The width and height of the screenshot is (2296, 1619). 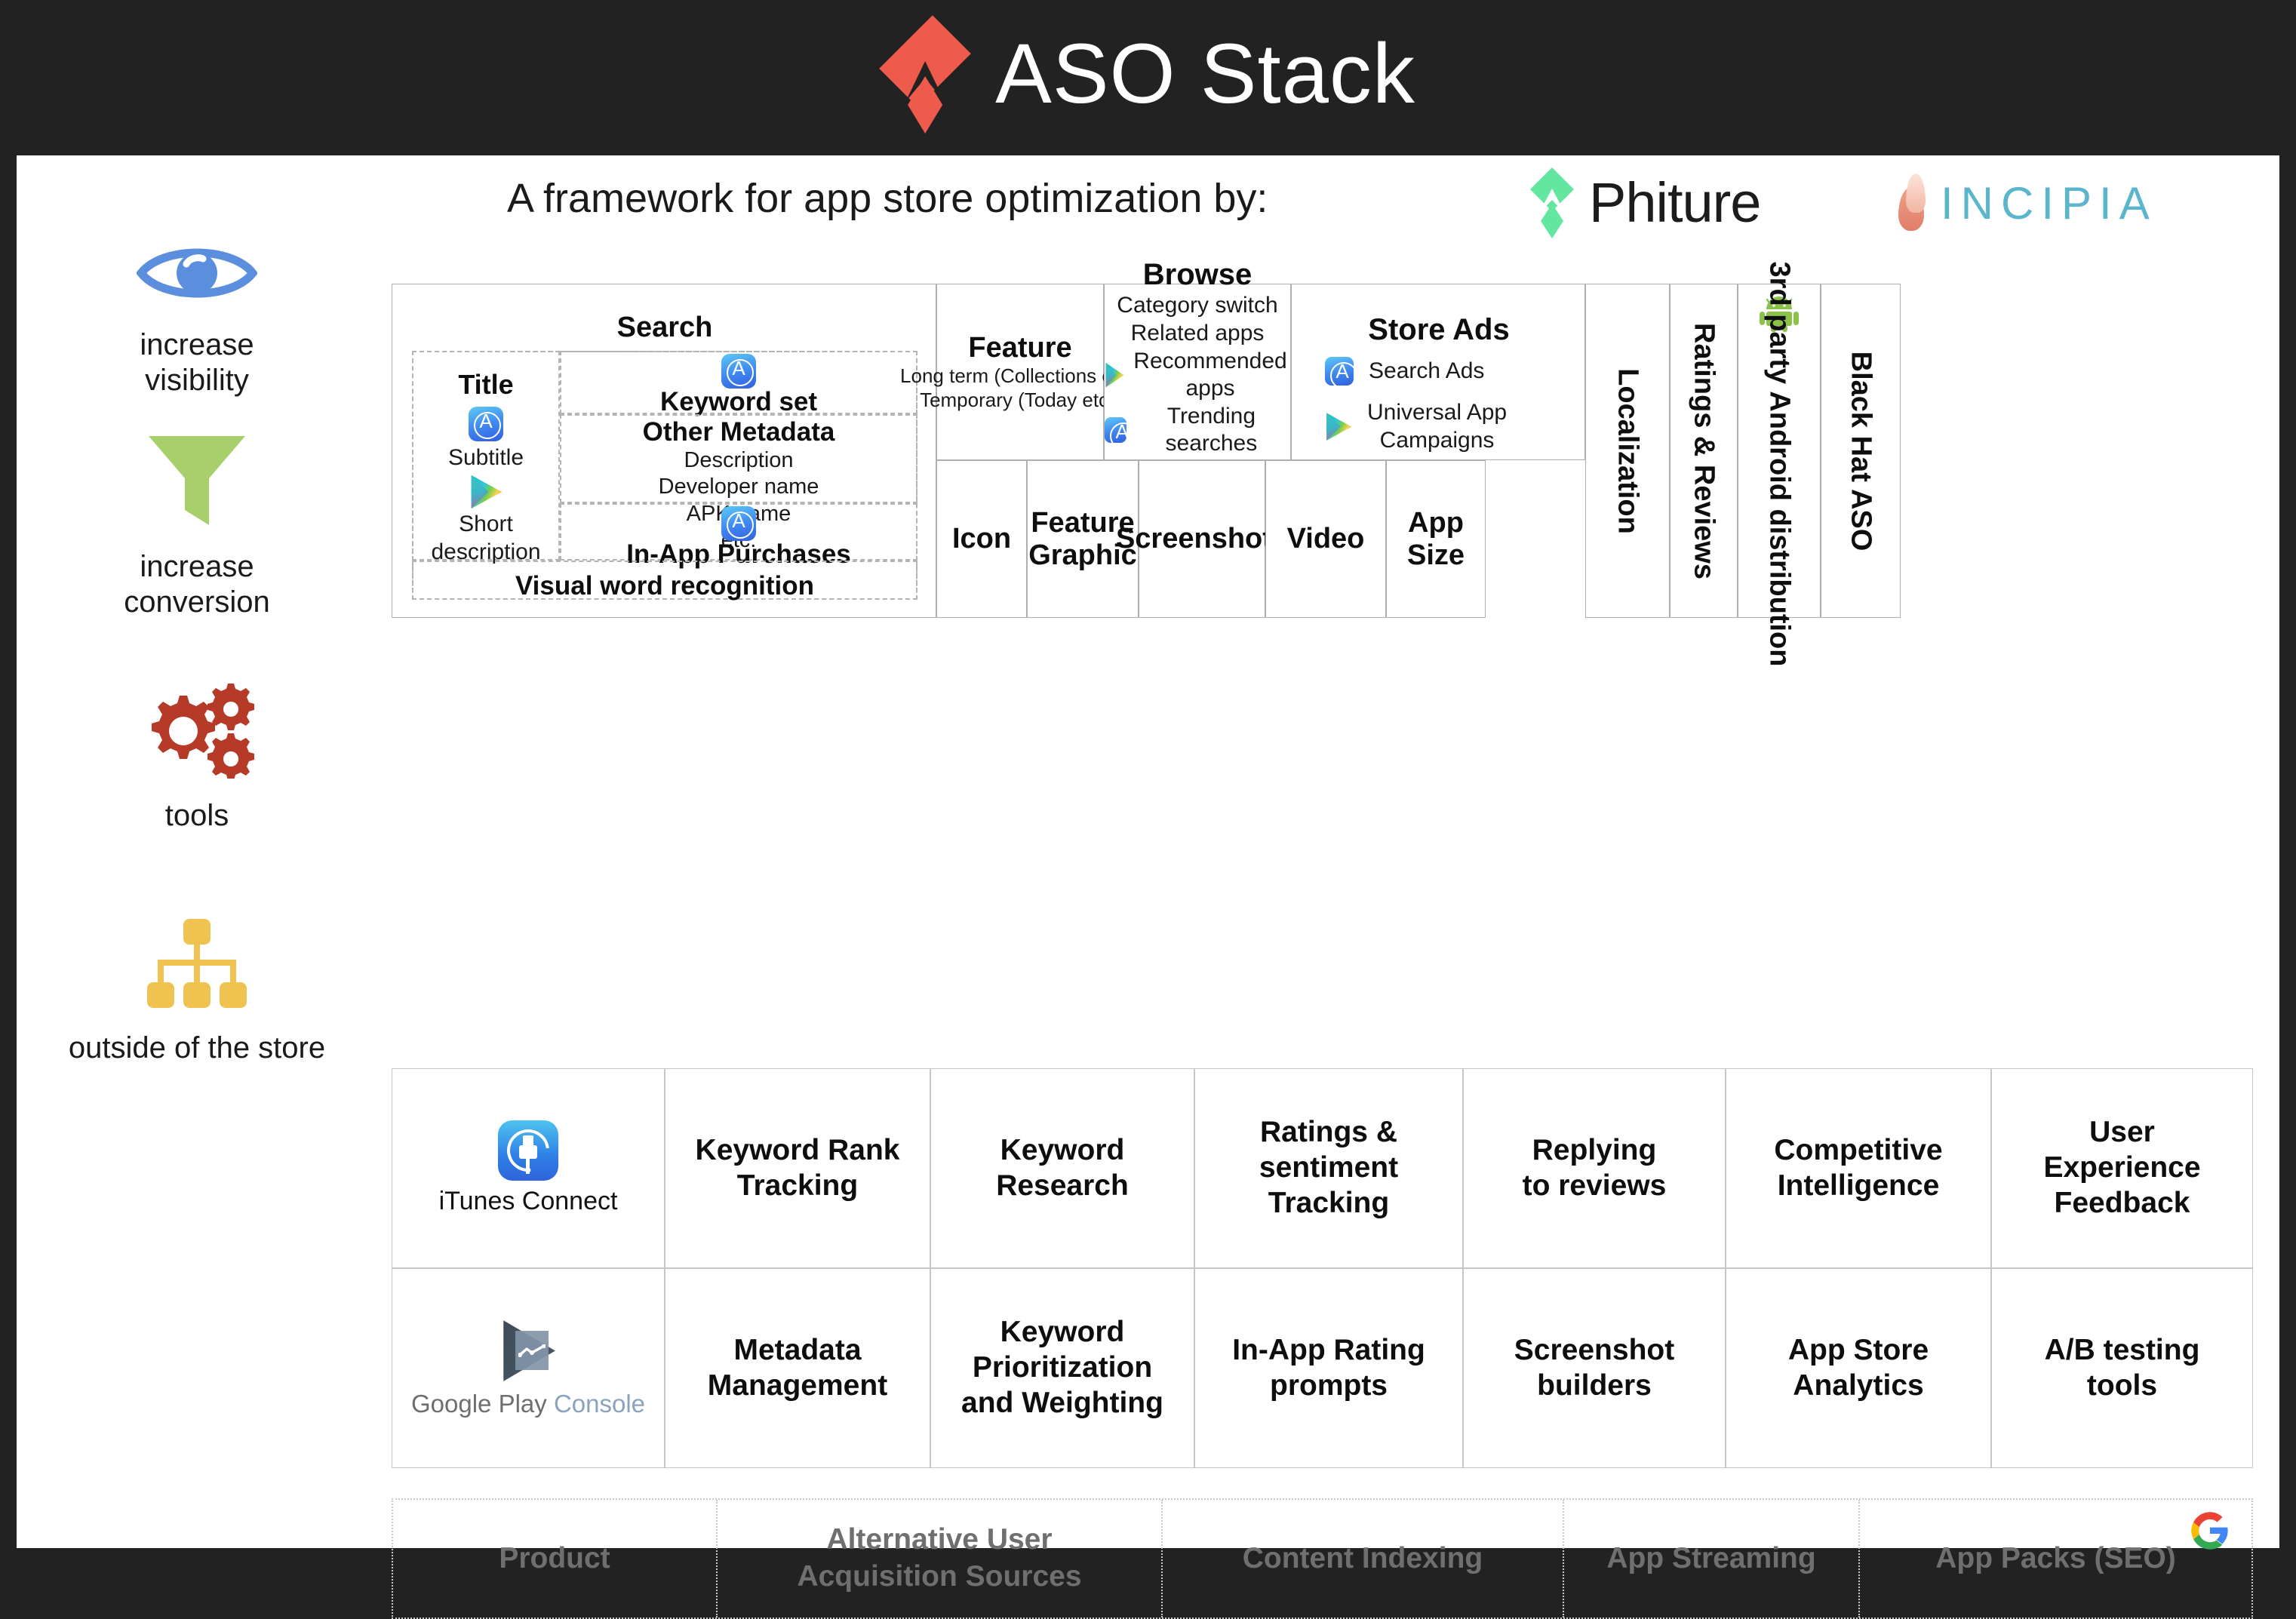 I want to click on cell-icon: Icon, so click(x=981, y=539).